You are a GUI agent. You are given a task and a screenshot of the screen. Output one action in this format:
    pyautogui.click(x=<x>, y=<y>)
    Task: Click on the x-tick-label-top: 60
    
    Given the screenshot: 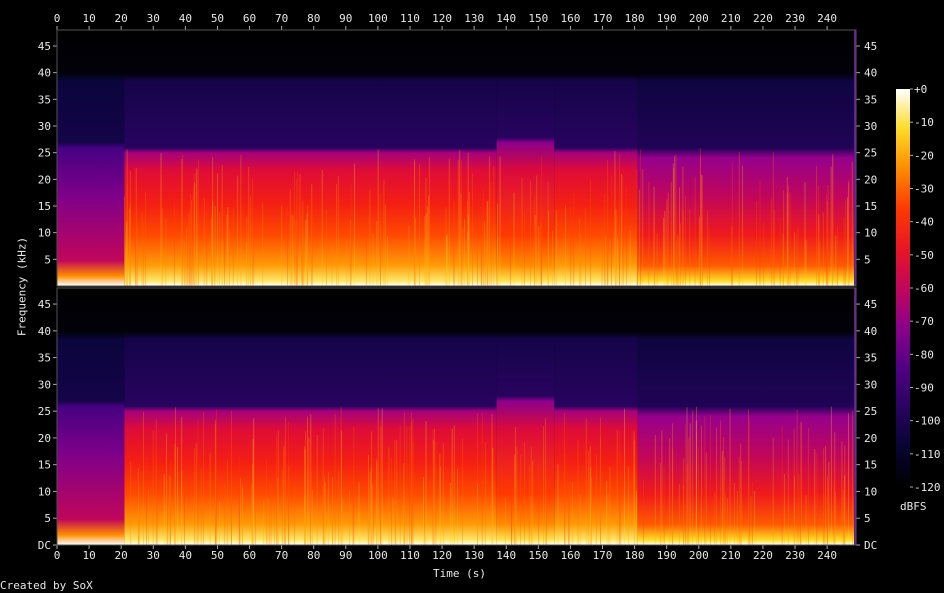 What is the action you would take?
    pyautogui.click(x=249, y=18)
    